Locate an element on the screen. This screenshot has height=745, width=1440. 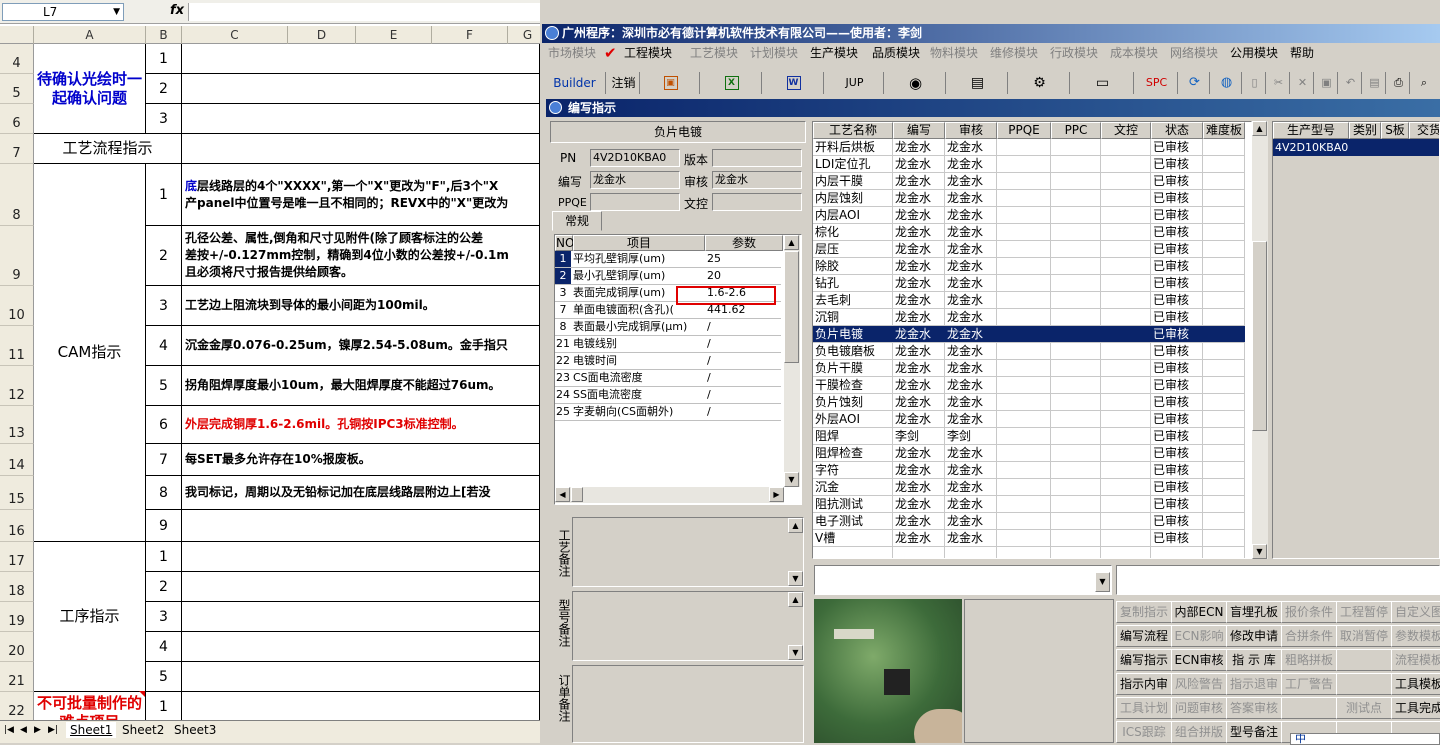
row-header: 17 is located at coordinates (17, 557).